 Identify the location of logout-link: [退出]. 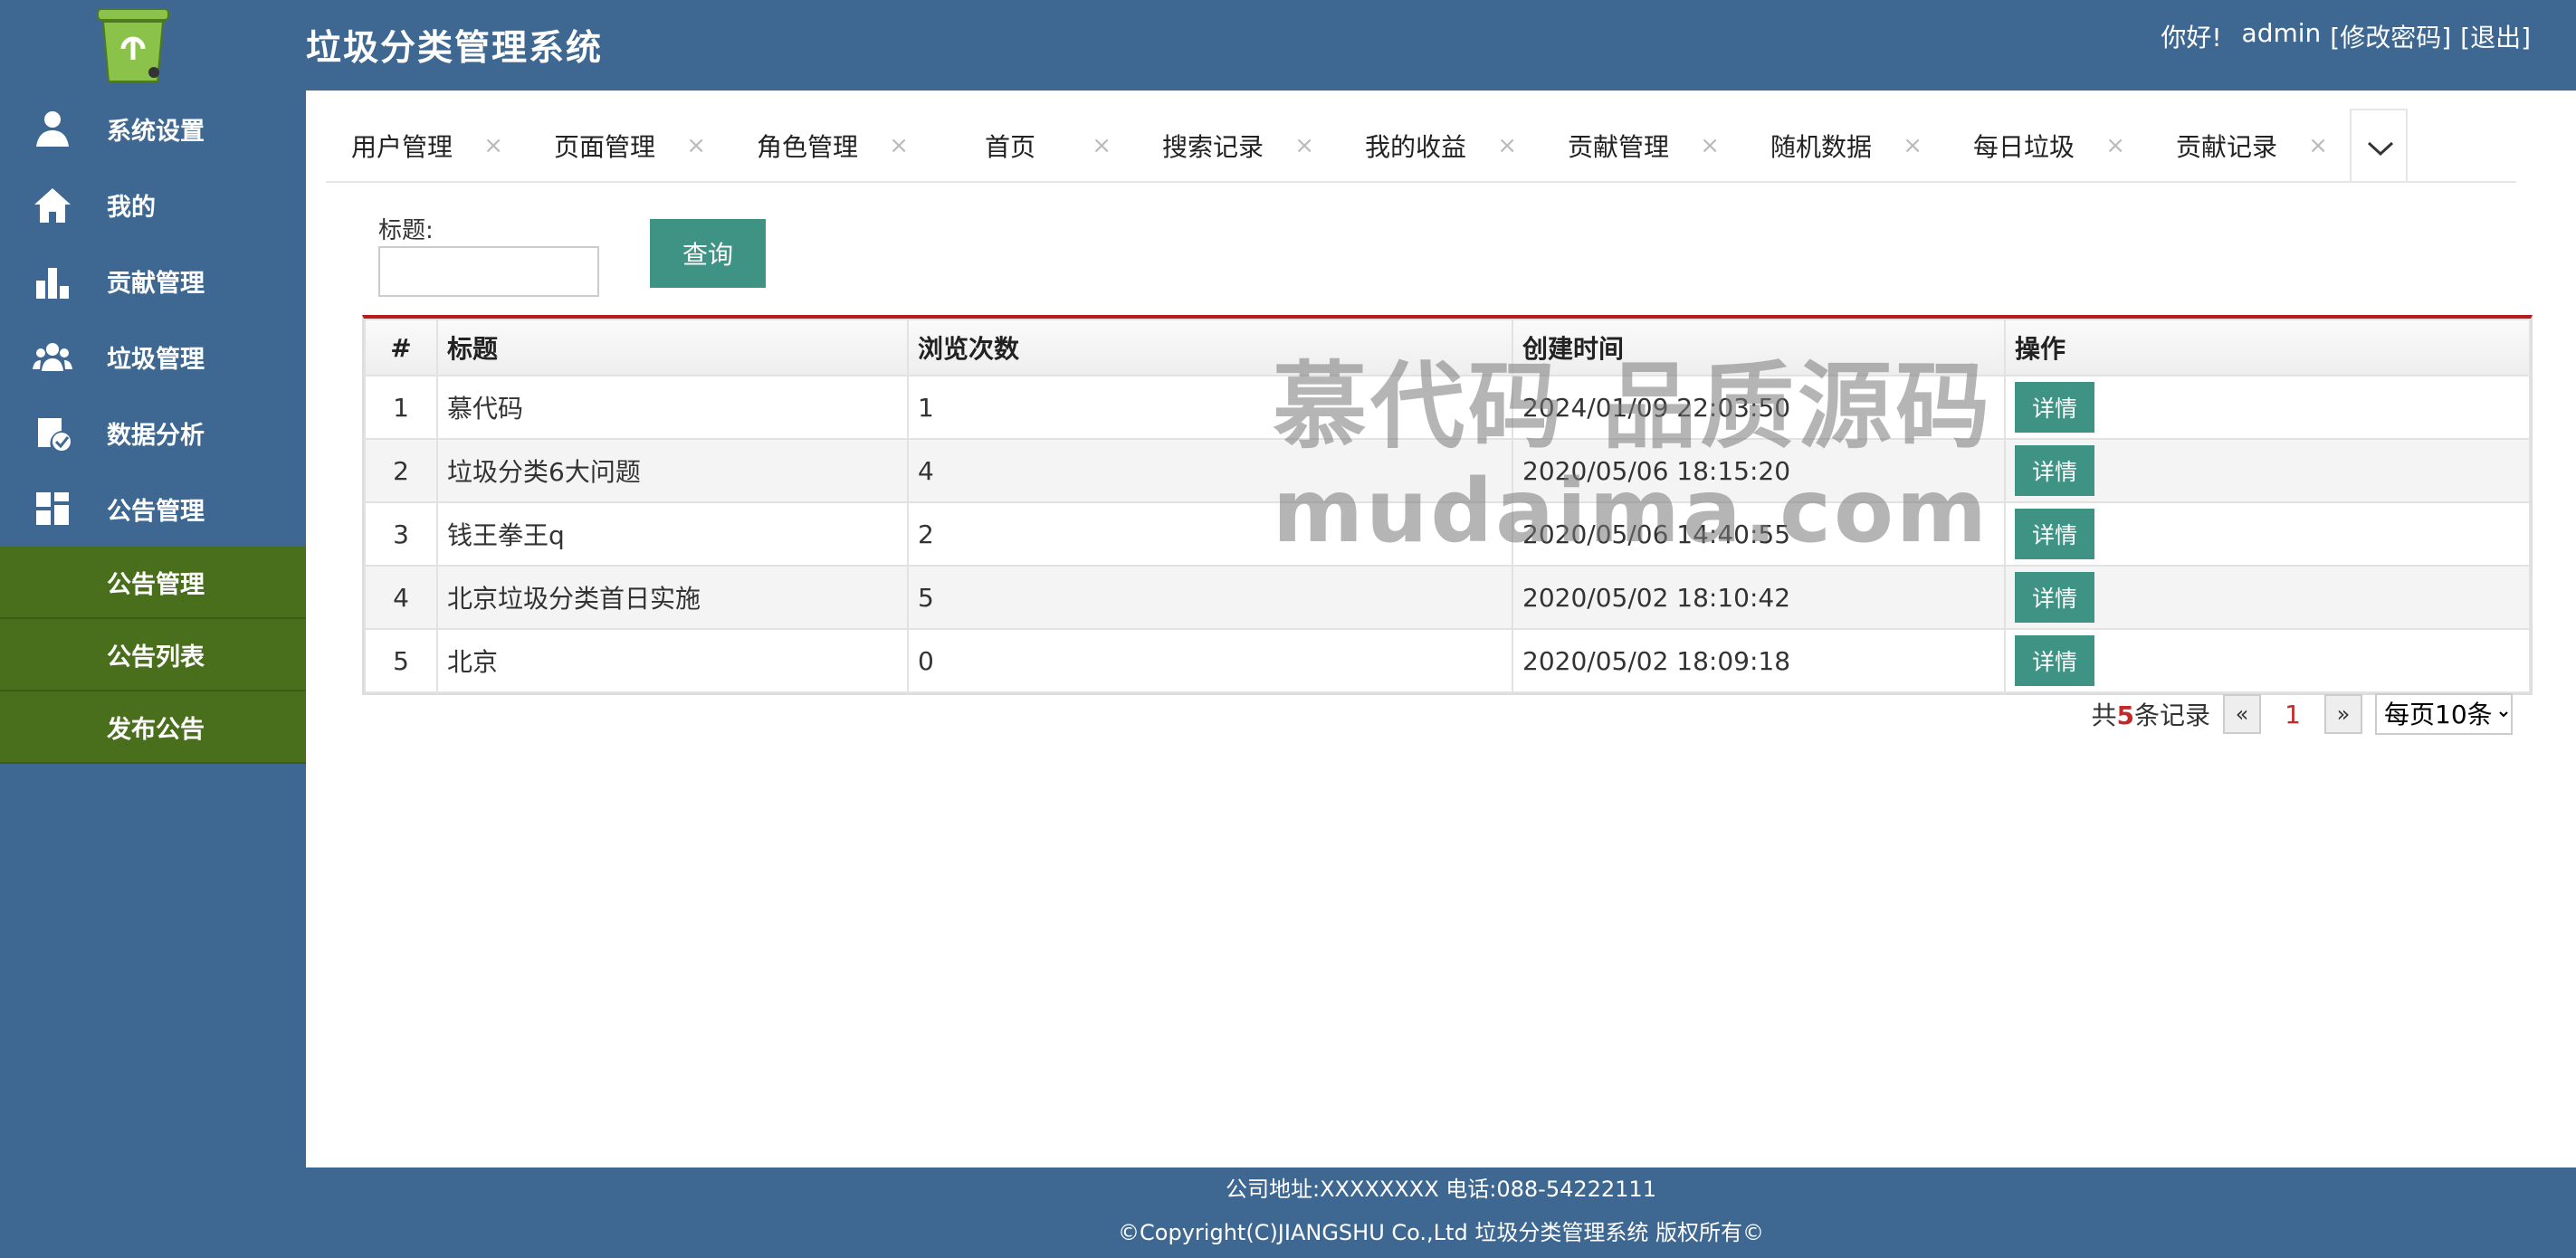
(2496, 36).